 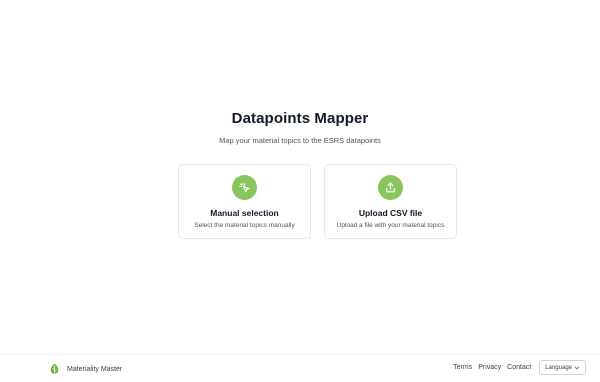 What do you see at coordinates (489, 367) in the screenshot?
I see `privacy-link: Privacy` at bounding box center [489, 367].